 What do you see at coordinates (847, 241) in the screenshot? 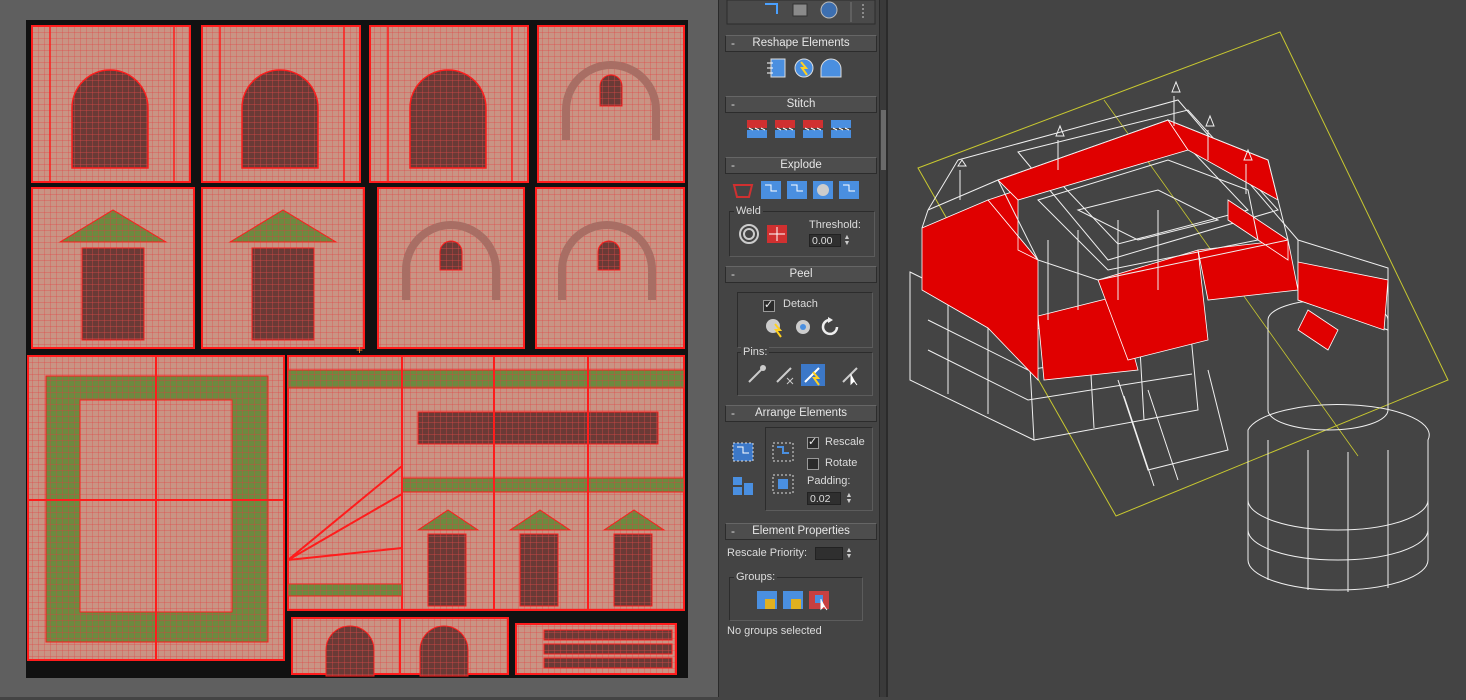
I see `threshold-spinner-arrows: ▲ ▼` at bounding box center [847, 241].